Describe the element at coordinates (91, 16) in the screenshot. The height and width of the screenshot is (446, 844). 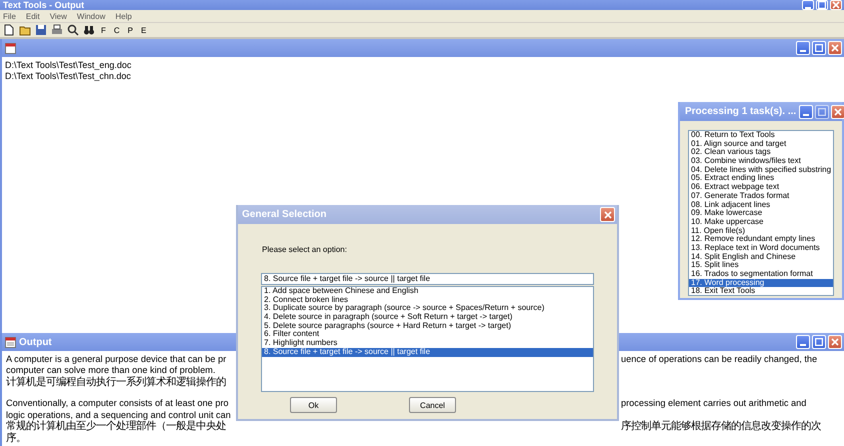
I see `menu-item: Window` at that location.